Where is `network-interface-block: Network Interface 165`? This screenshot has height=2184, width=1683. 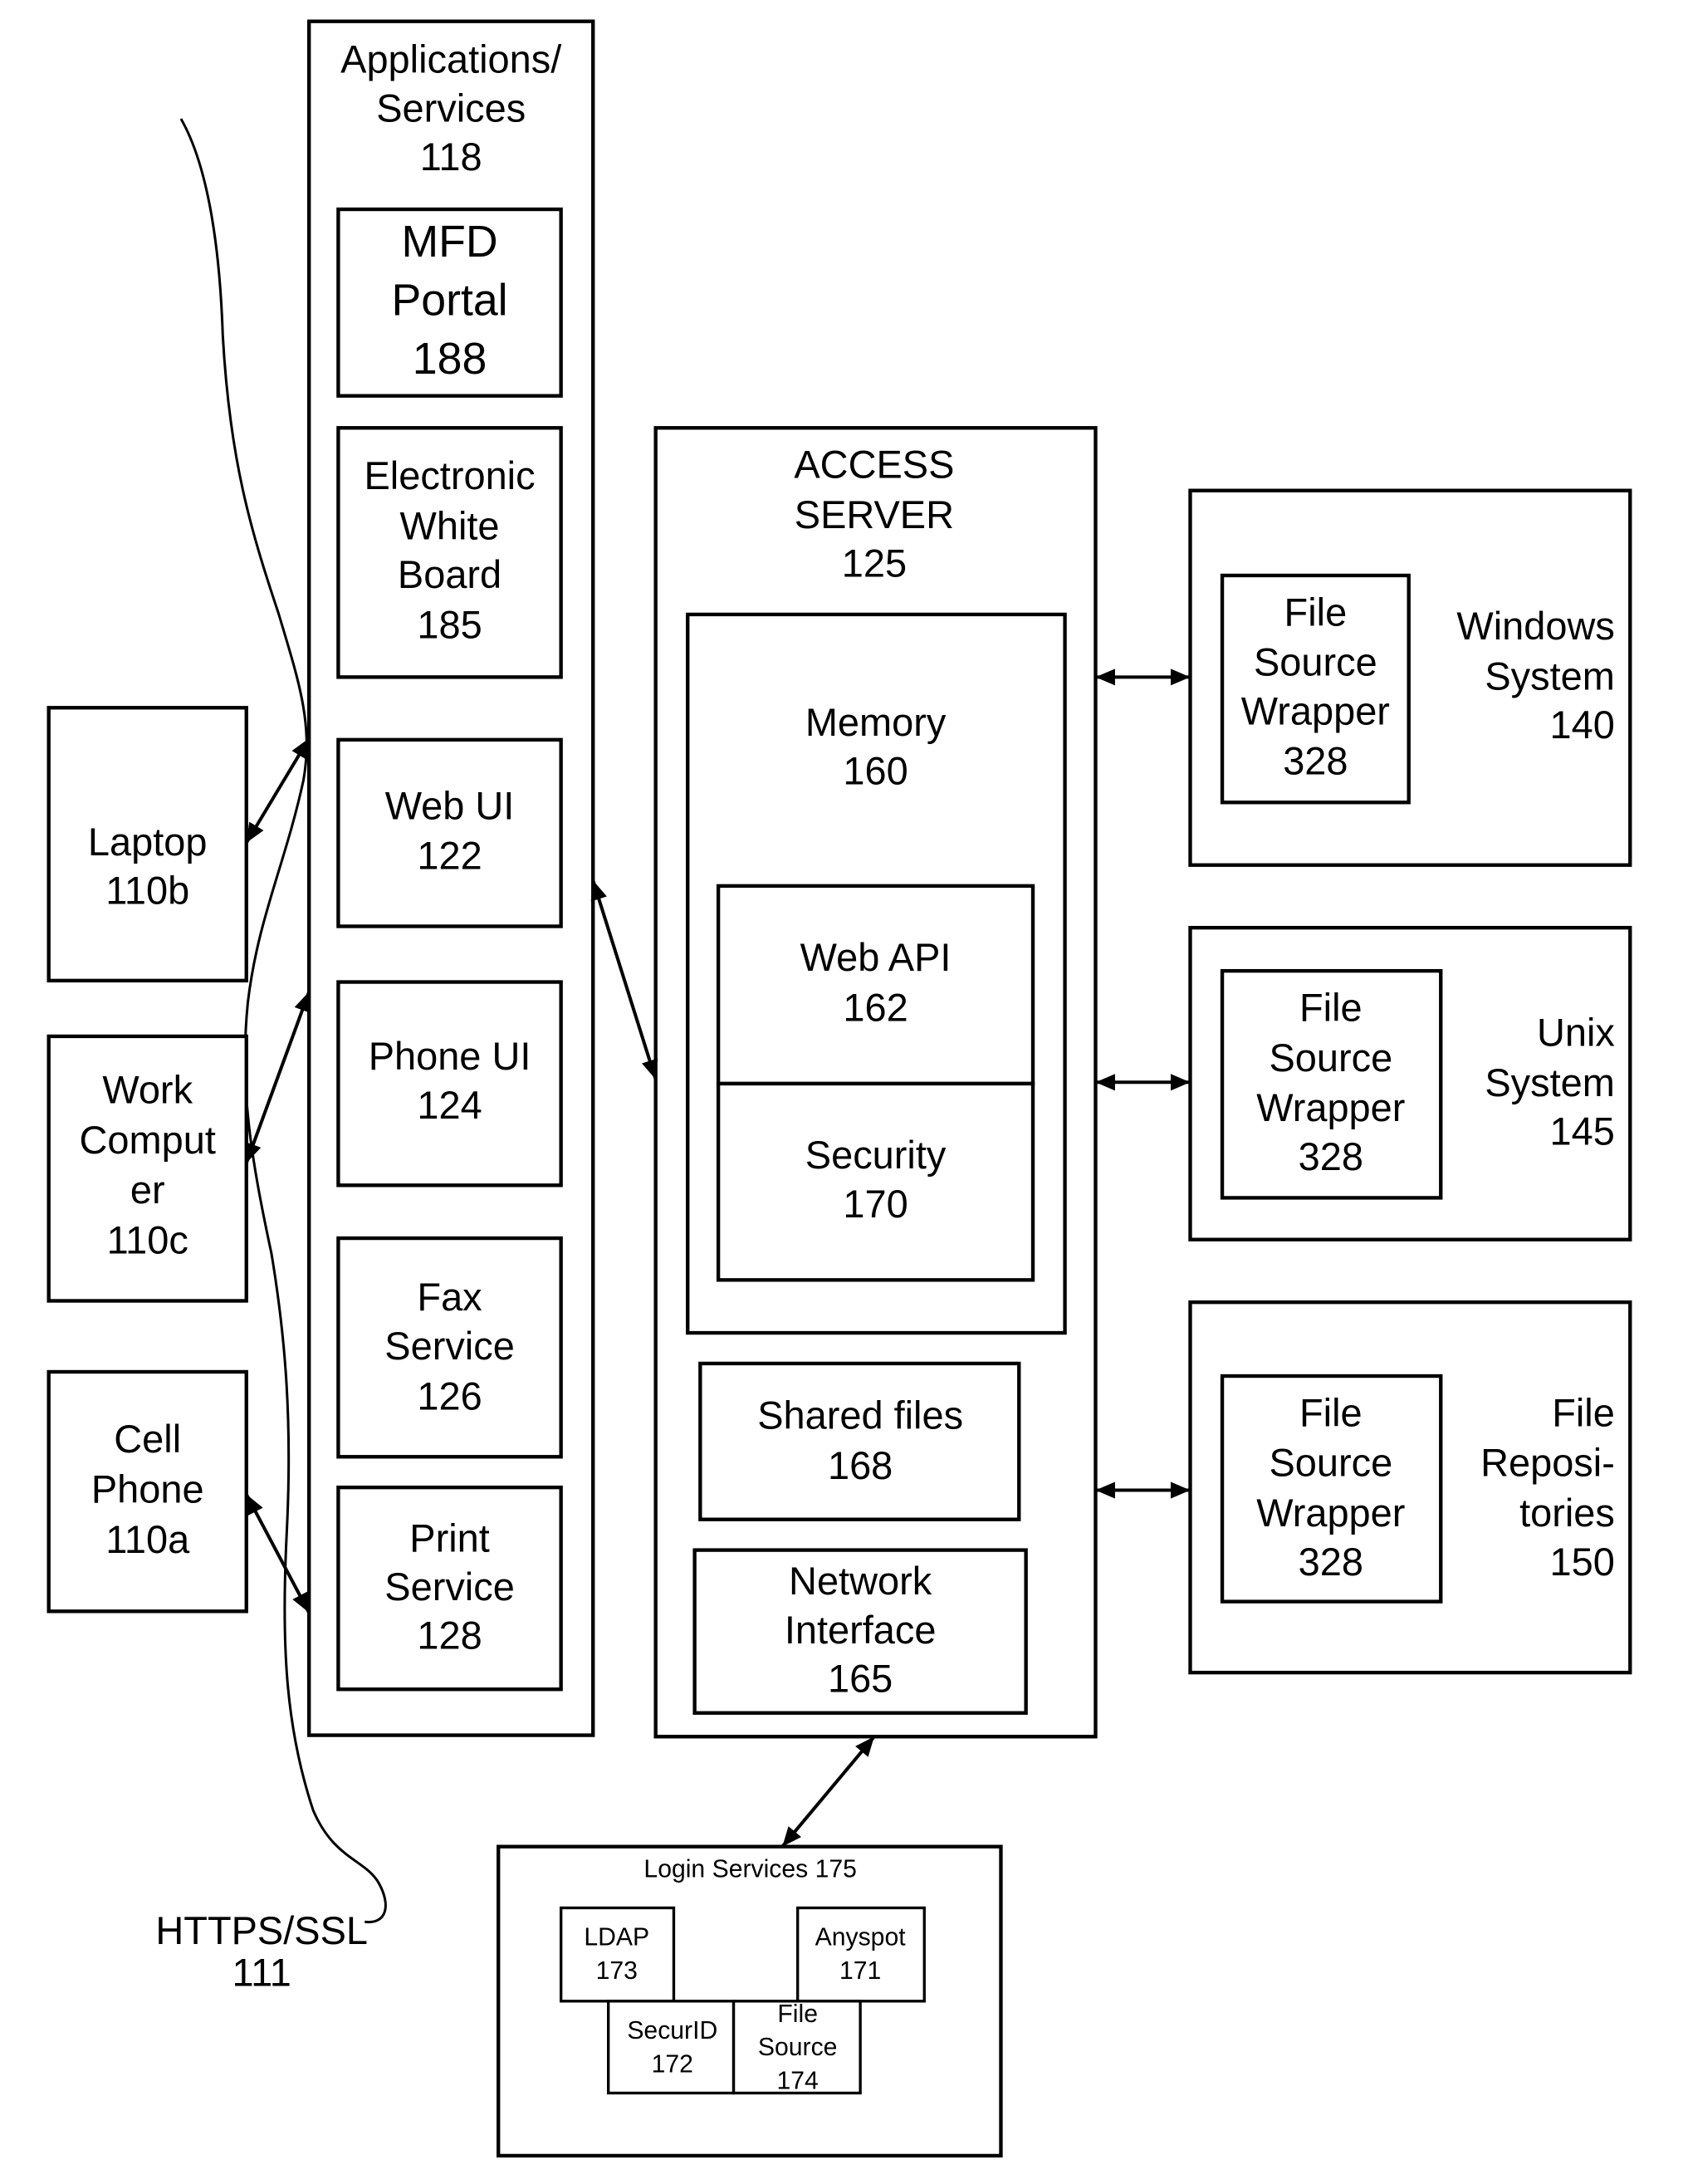 network-interface-block: Network Interface 165 is located at coordinates (860, 1631).